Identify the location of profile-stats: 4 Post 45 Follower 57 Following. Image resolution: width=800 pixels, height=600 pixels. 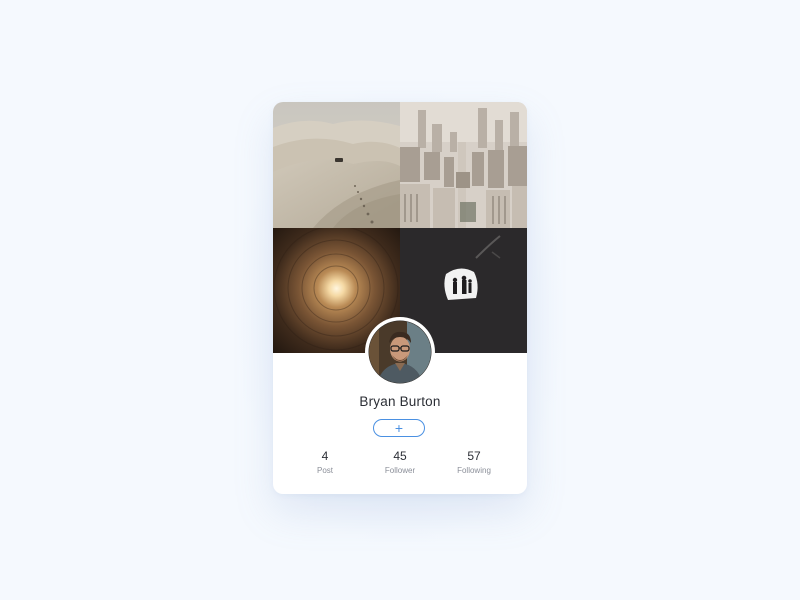
(400, 464).